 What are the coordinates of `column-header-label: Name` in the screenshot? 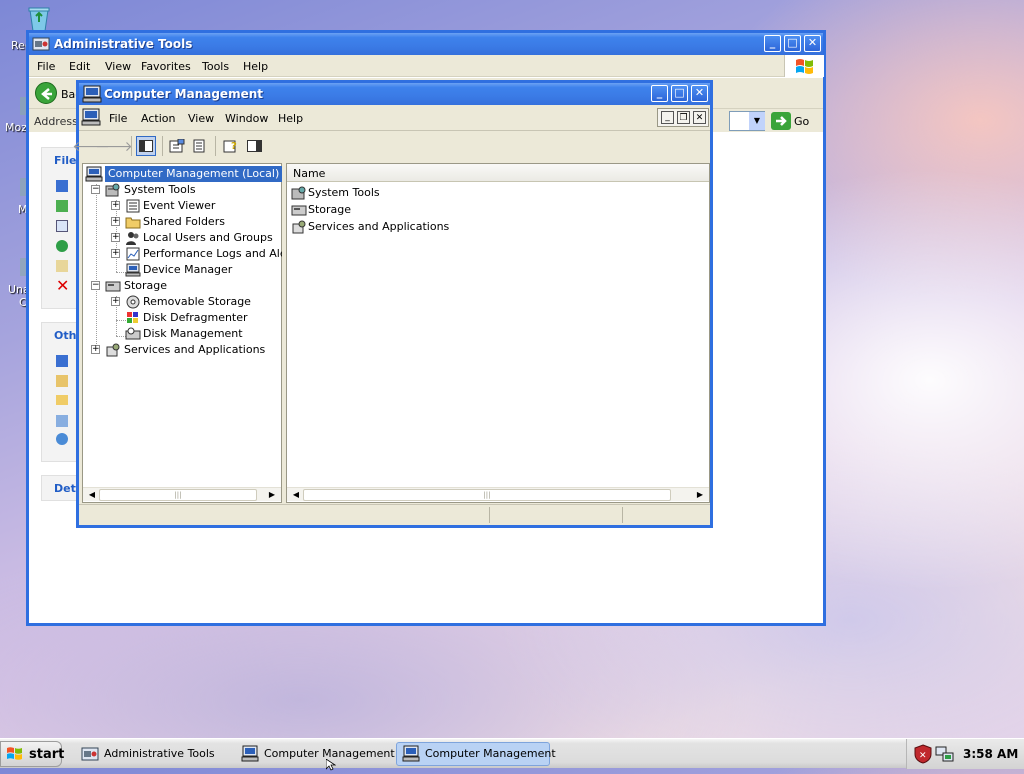 It's located at (309, 173).